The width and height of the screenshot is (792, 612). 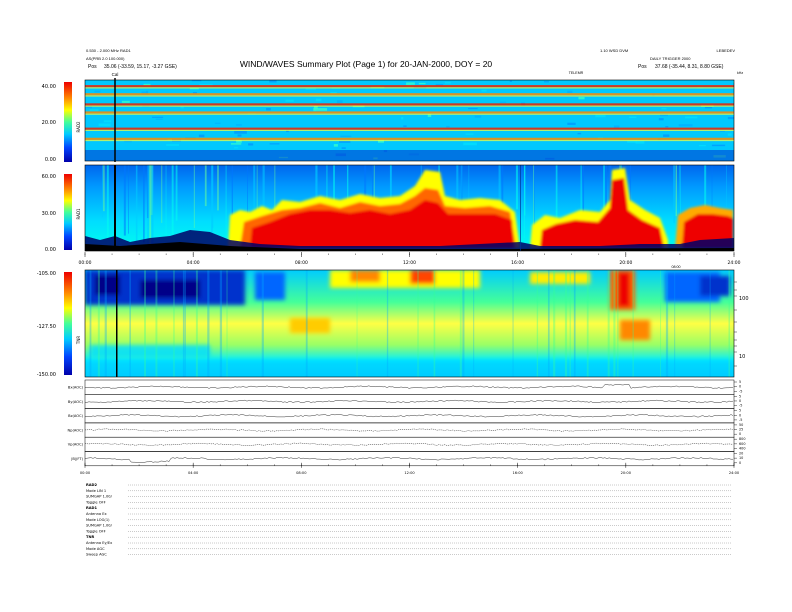 I want to click on time-tick-label: 12:00, so click(x=409, y=263).